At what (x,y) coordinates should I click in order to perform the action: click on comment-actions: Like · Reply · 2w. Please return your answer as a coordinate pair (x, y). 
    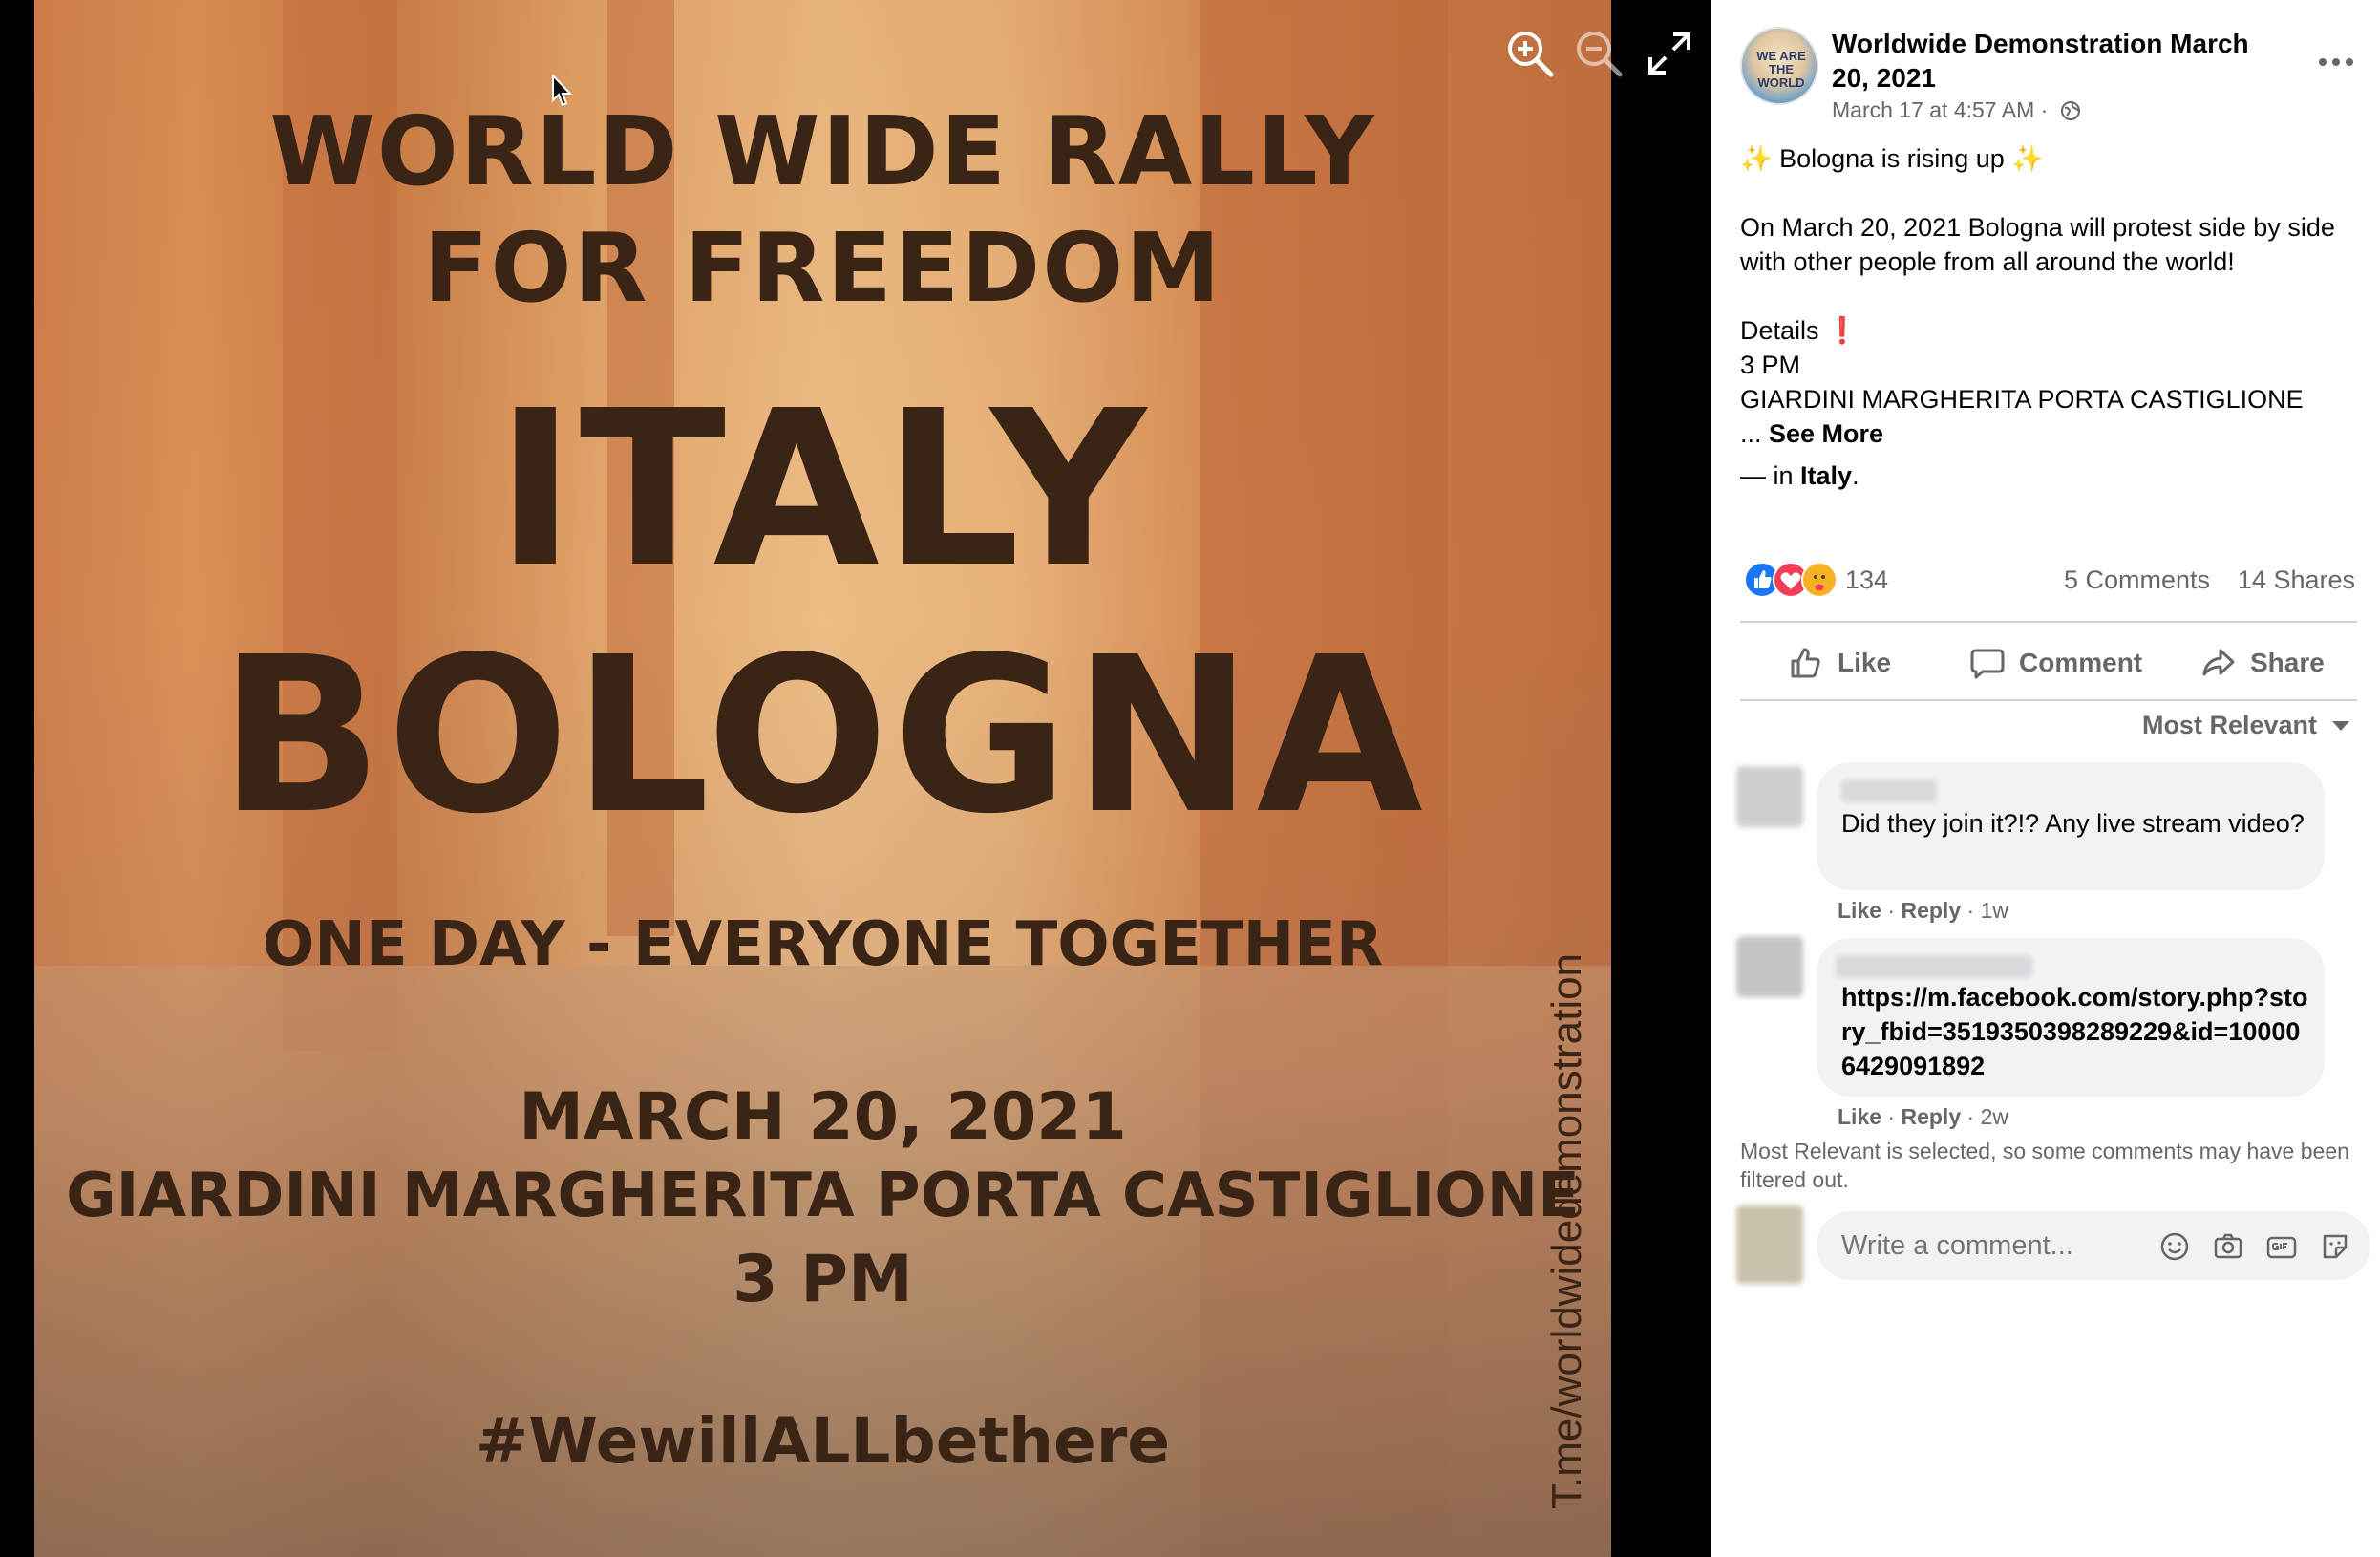
    Looking at the image, I should click on (1923, 1117).